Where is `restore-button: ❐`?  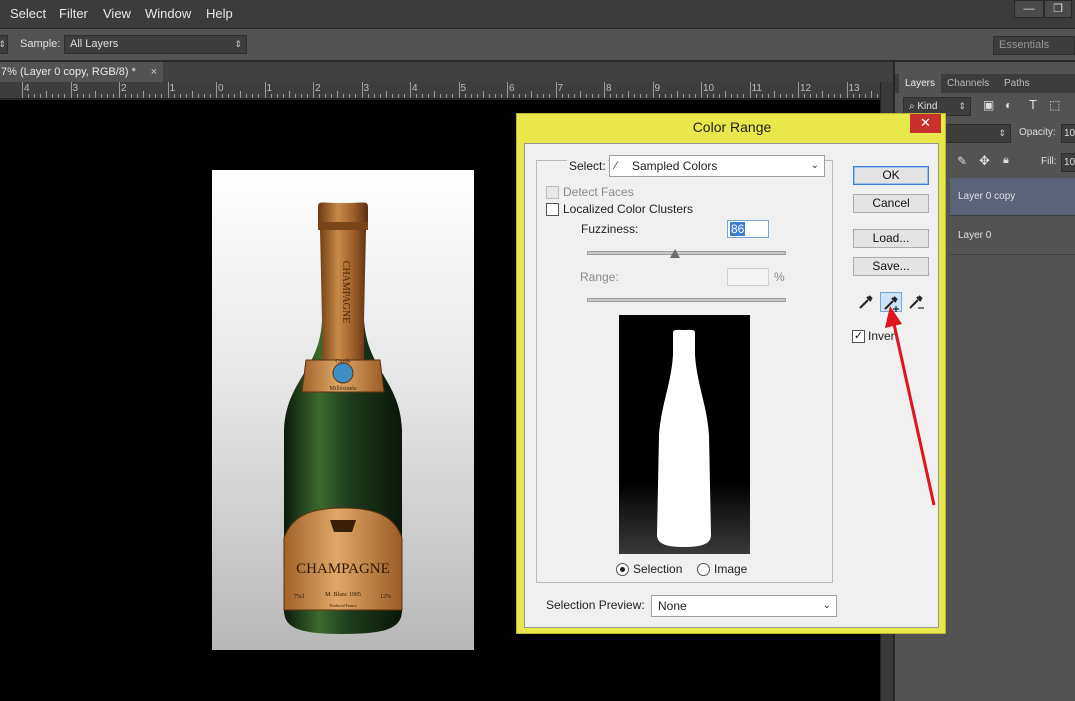
restore-button: ❐ is located at coordinates (1058, 9).